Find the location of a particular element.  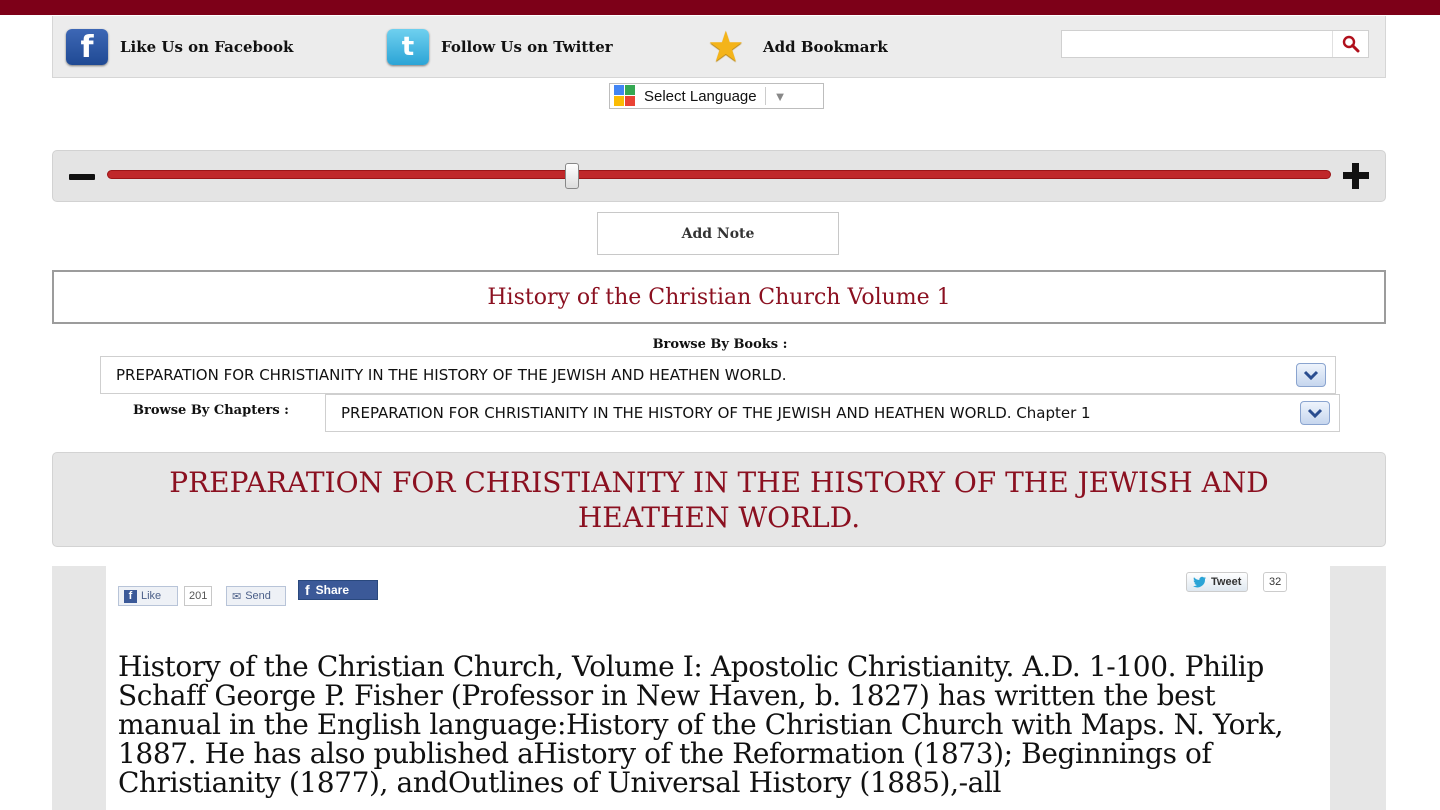

search-input is located at coordinates (1197, 44).